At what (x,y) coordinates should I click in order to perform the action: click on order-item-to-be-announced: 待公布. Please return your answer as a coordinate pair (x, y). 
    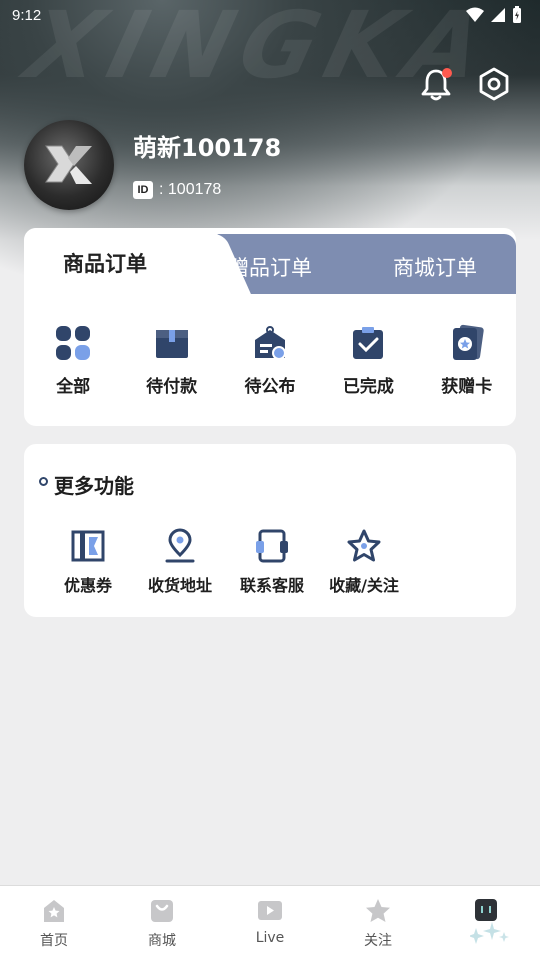
    Looking at the image, I should click on (270, 360).